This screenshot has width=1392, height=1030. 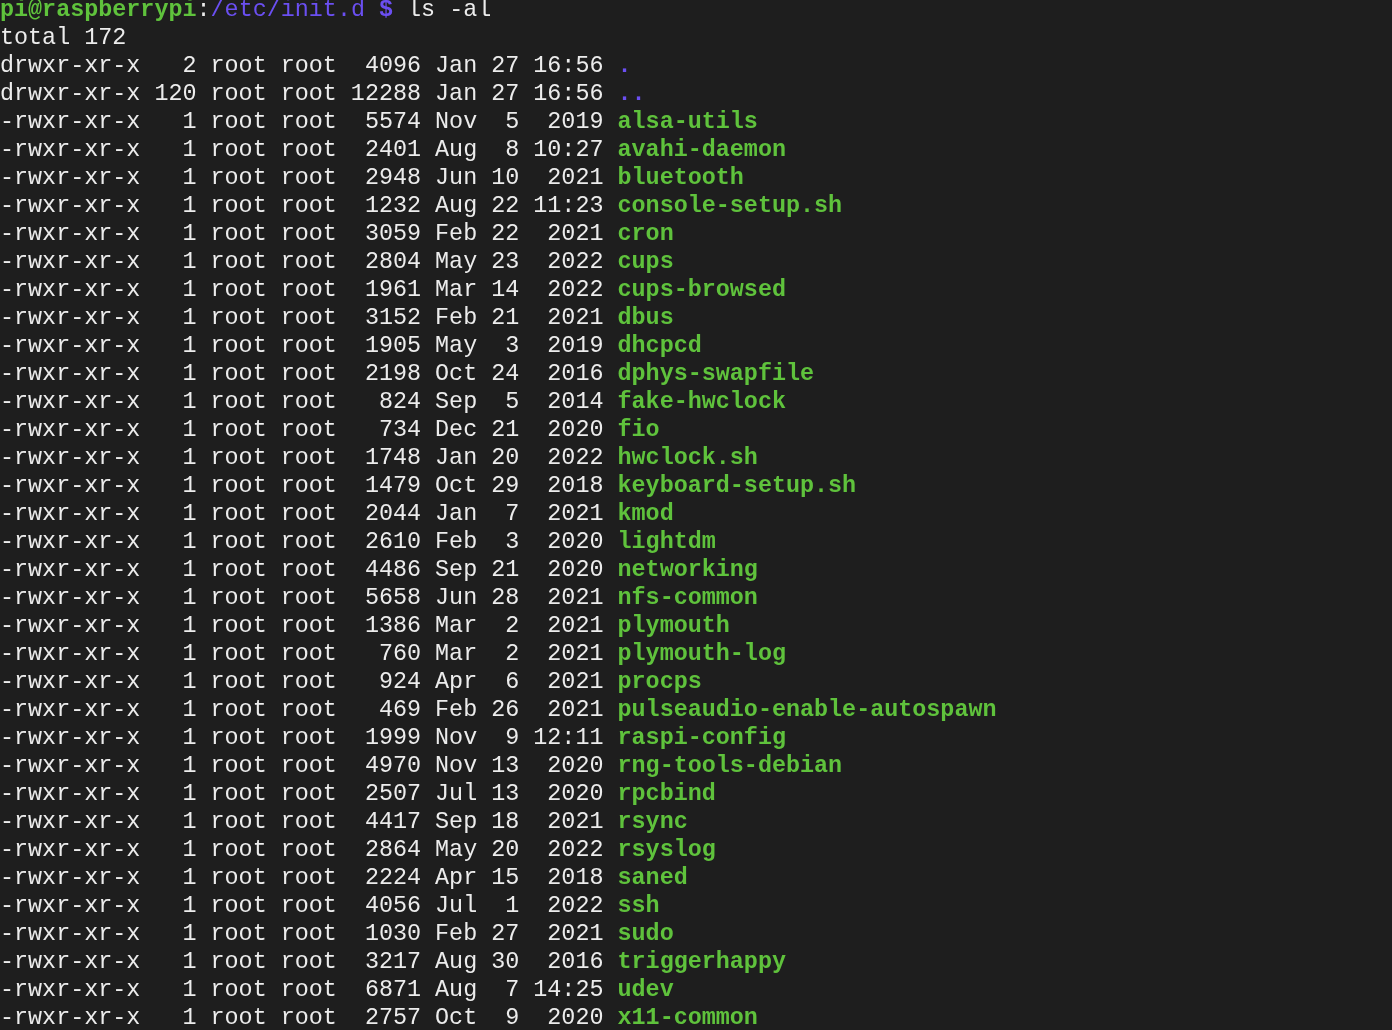 I want to click on file-name: pulseaudio-enable-autospawn, so click(x=807, y=710).